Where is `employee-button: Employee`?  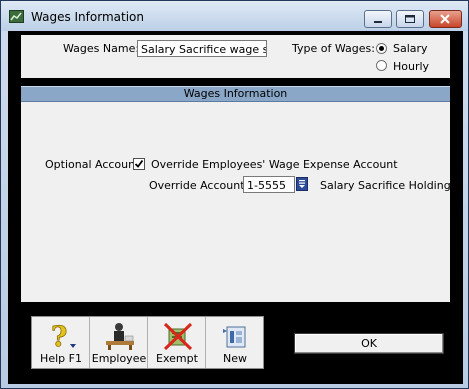
employee-button: Employee is located at coordinates (119, 342).